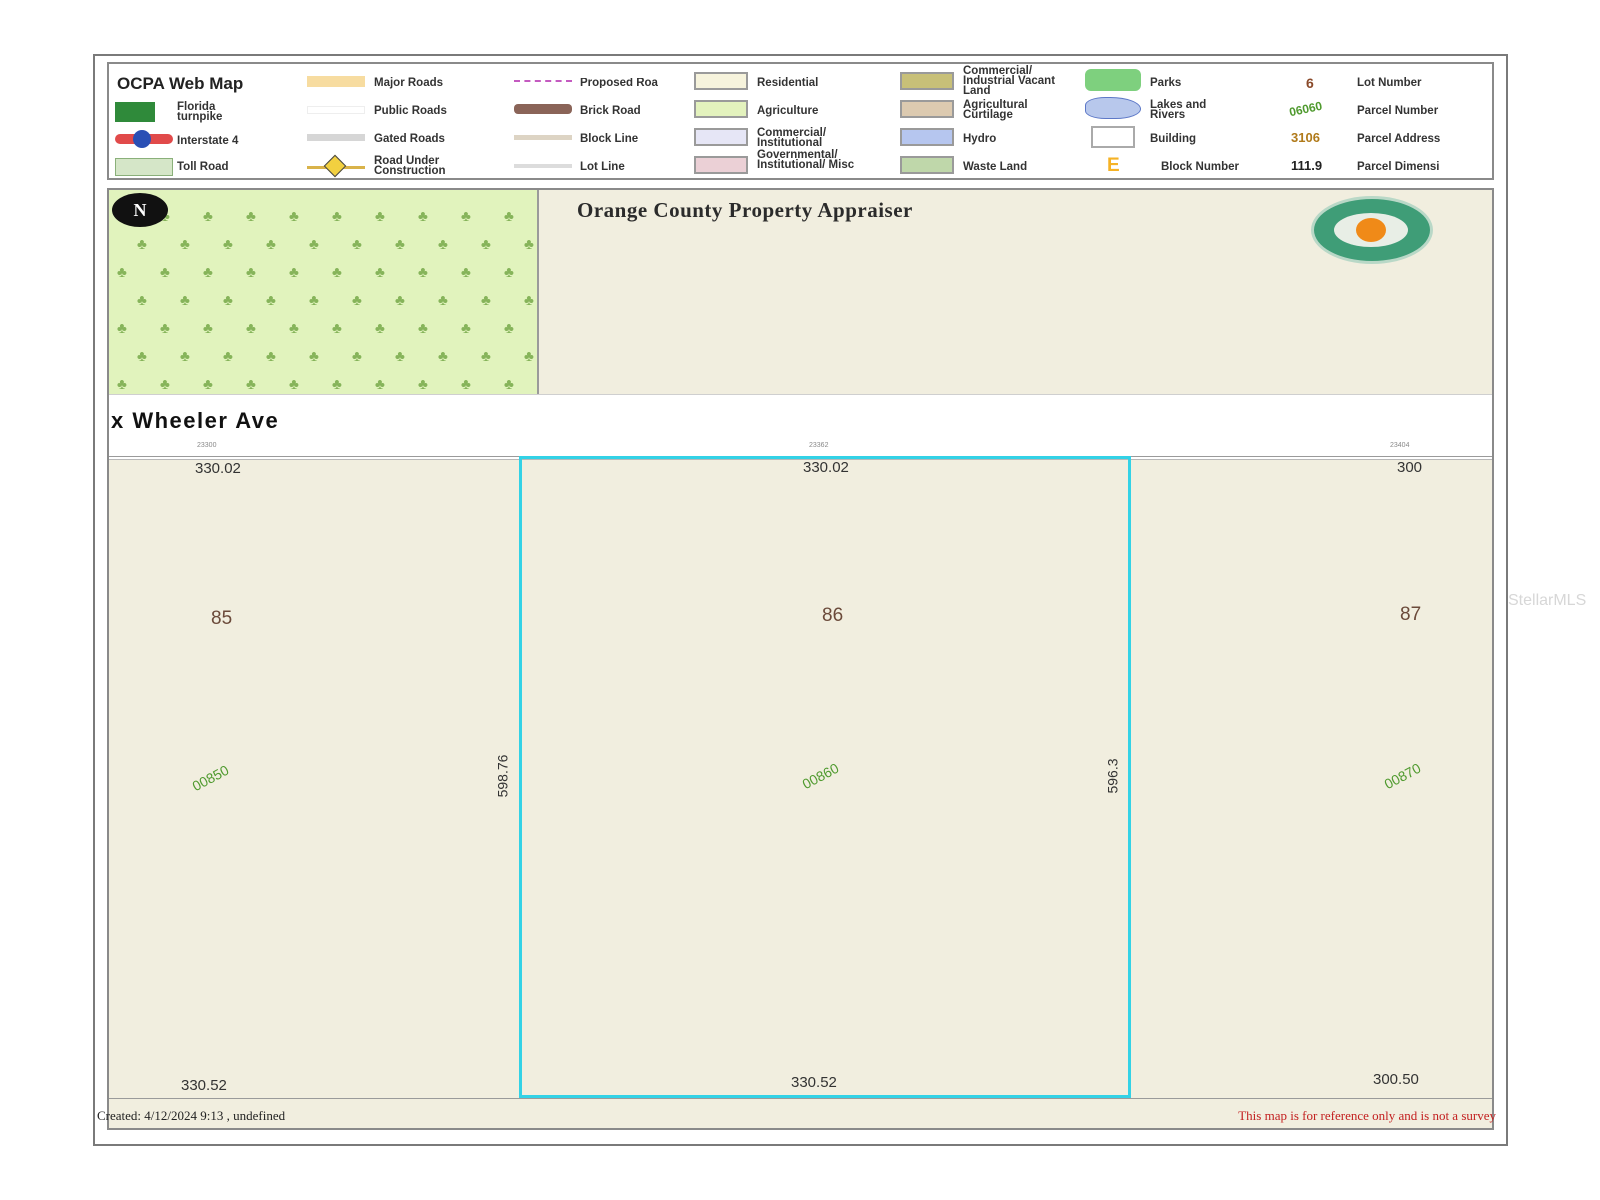 The height and width of the screenshot is (1200, 1600). Describe the element at coordinates (336, 81) in the screenshot. I see `major-roads-swatch` at that location.